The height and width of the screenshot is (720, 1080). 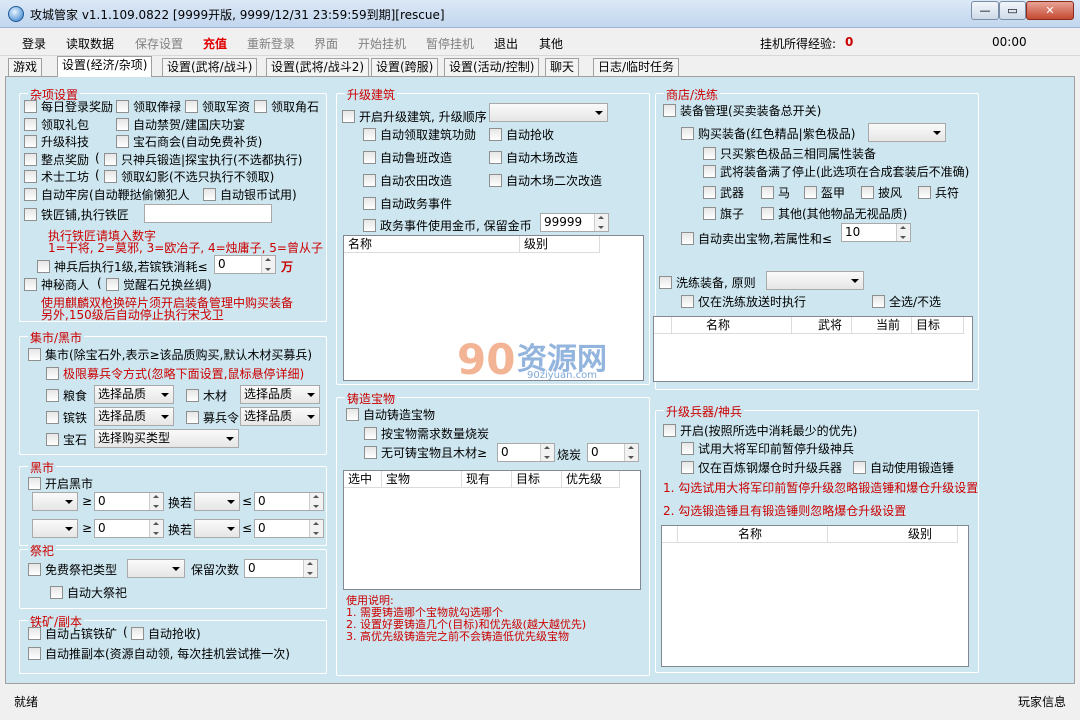 What do you see at coordinates (34, 569) in the screenshot?
I see `free-sacrifice-checkbox` at bounding box center [34, 569].